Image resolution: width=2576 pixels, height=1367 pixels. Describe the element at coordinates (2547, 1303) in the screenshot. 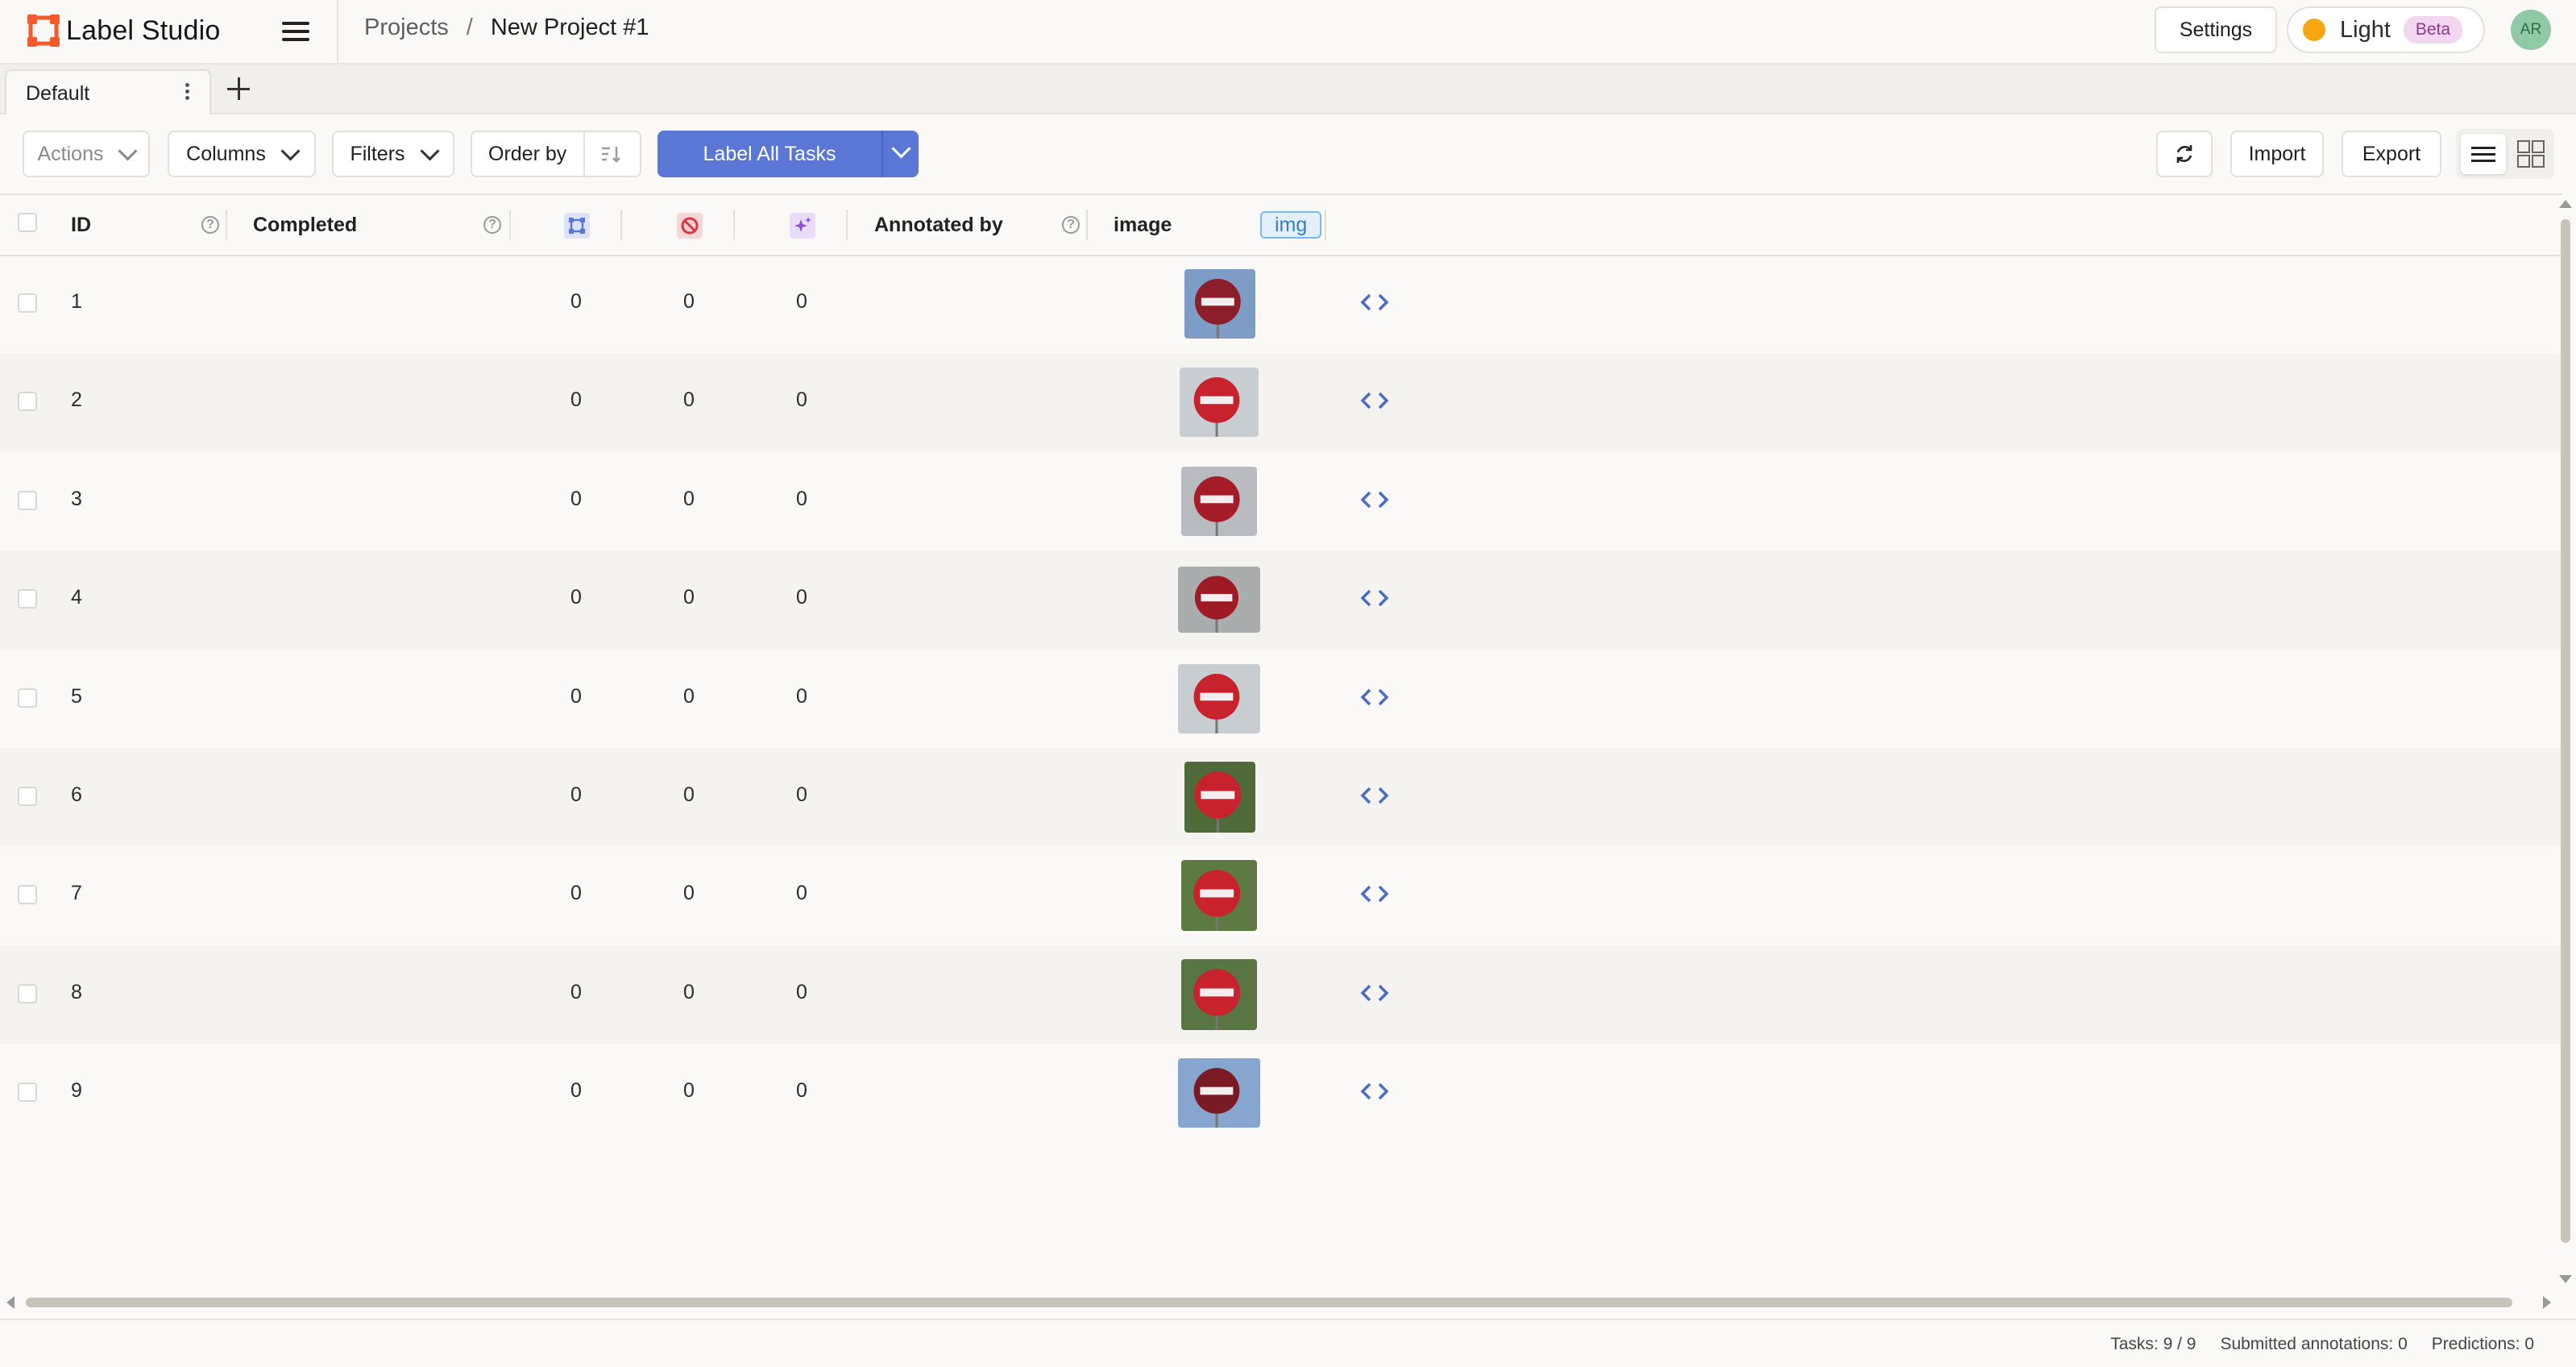

I see `scroll-right-icon` at that location.